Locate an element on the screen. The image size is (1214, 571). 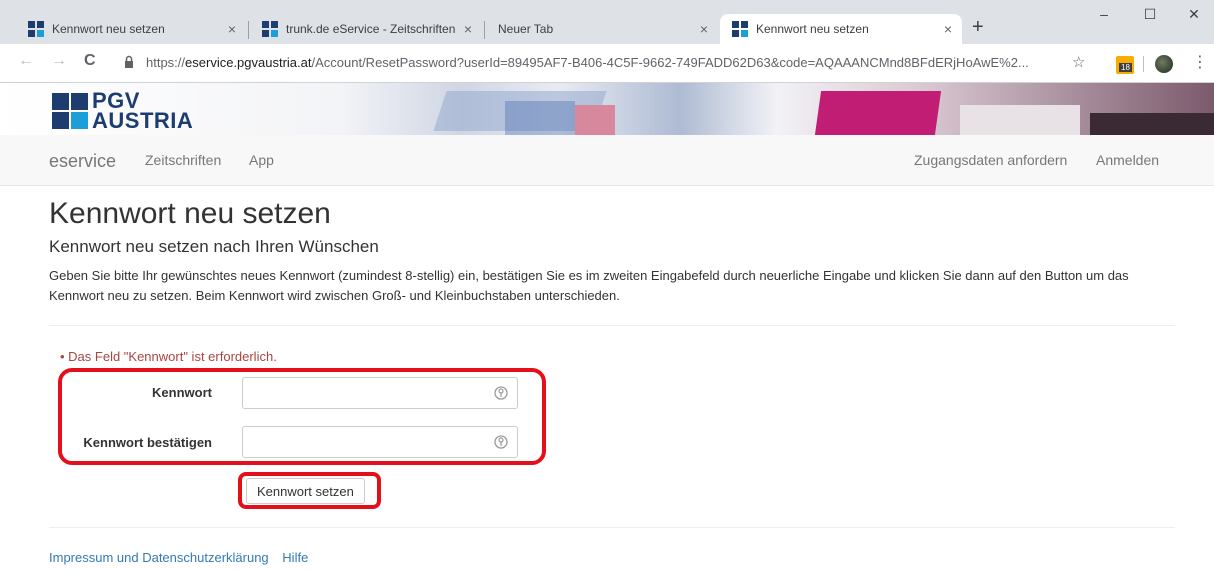
footer-divider is located at coordinates (612, 527).